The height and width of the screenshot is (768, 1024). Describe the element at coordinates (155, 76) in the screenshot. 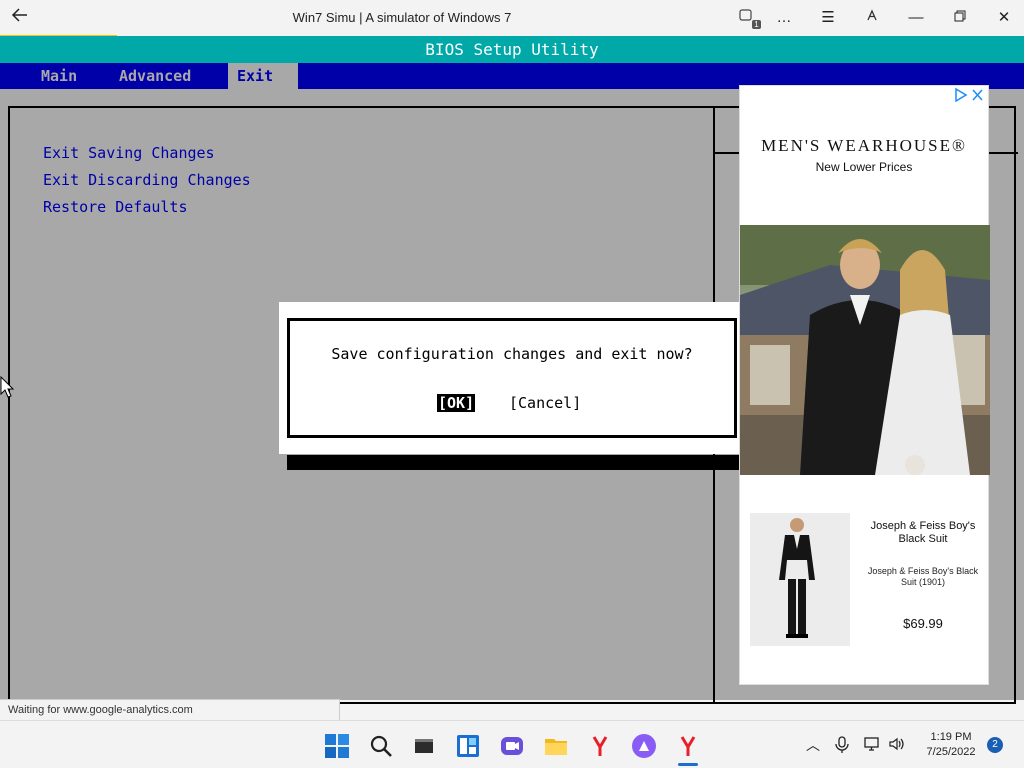

I see `bios-tab-advanced: Advanced` at that location.